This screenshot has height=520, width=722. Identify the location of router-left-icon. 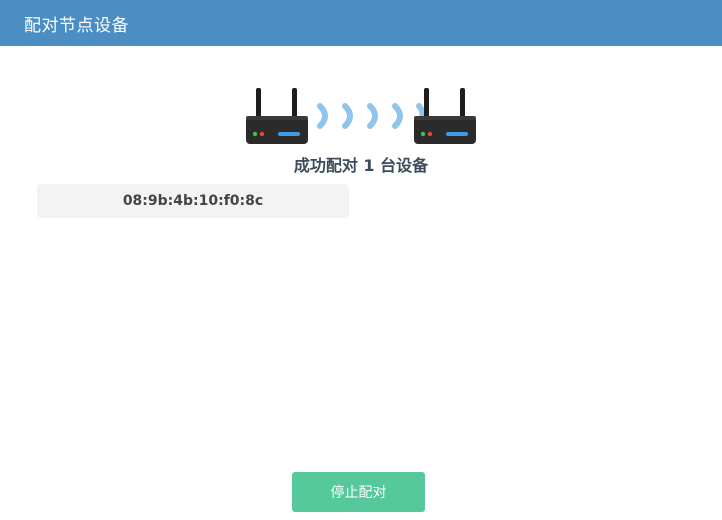
(277, 116).